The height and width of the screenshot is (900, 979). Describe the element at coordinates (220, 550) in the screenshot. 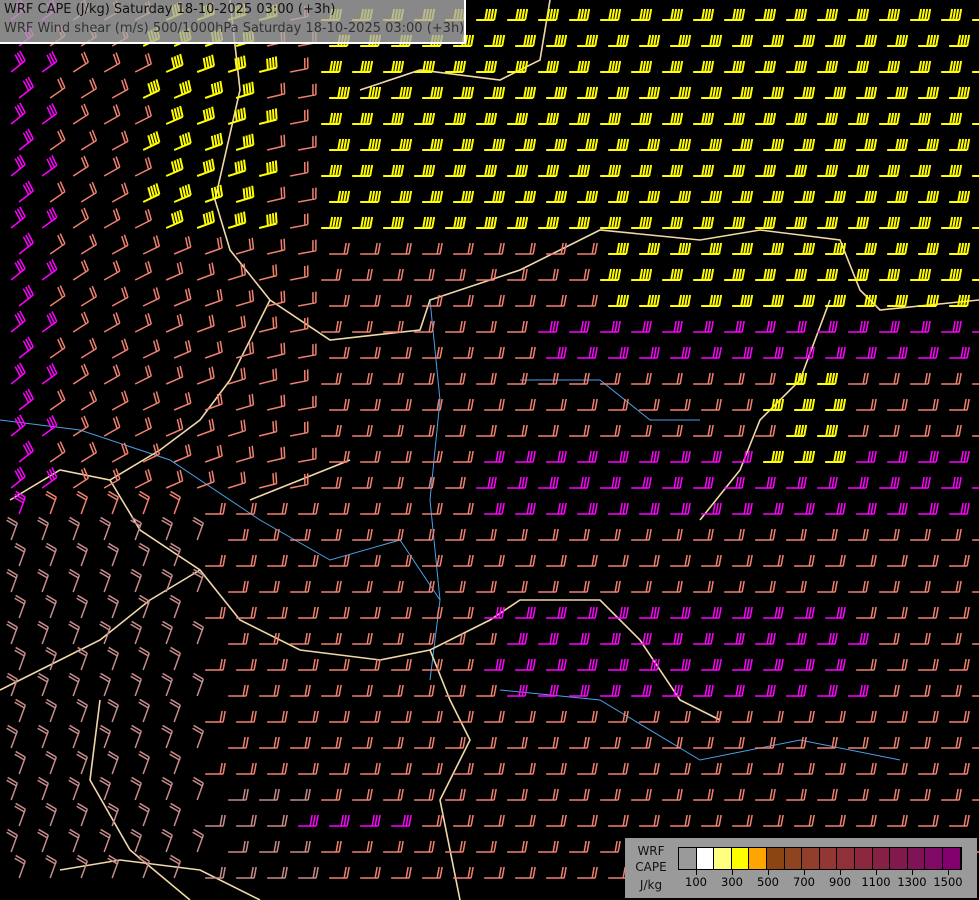

I see `river-line` at that location.